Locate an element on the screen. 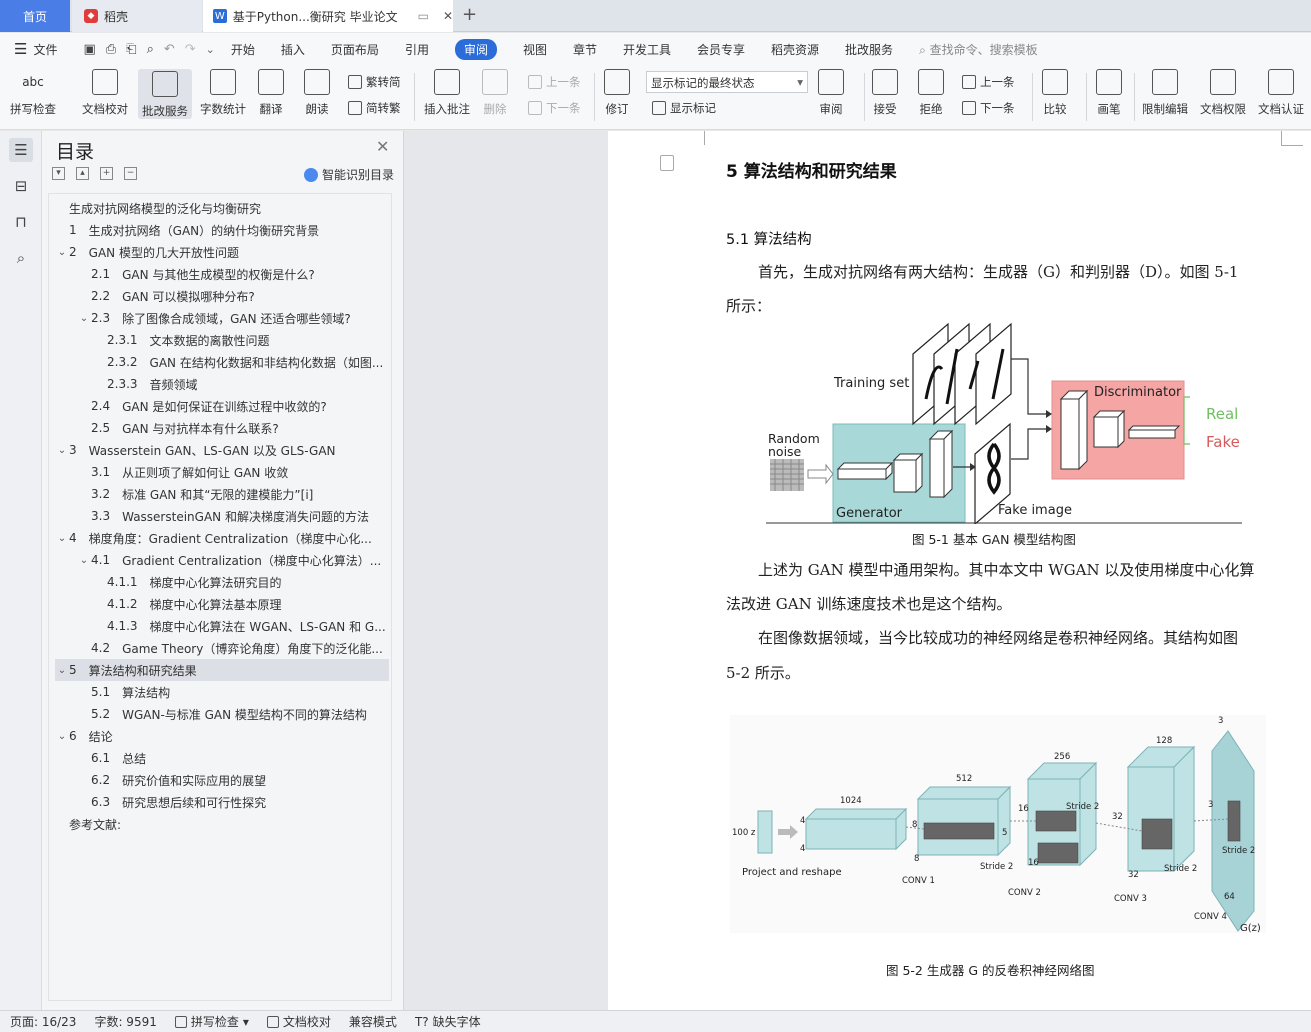  menu-member: 会员专享 is located at coordinates (721, 49).